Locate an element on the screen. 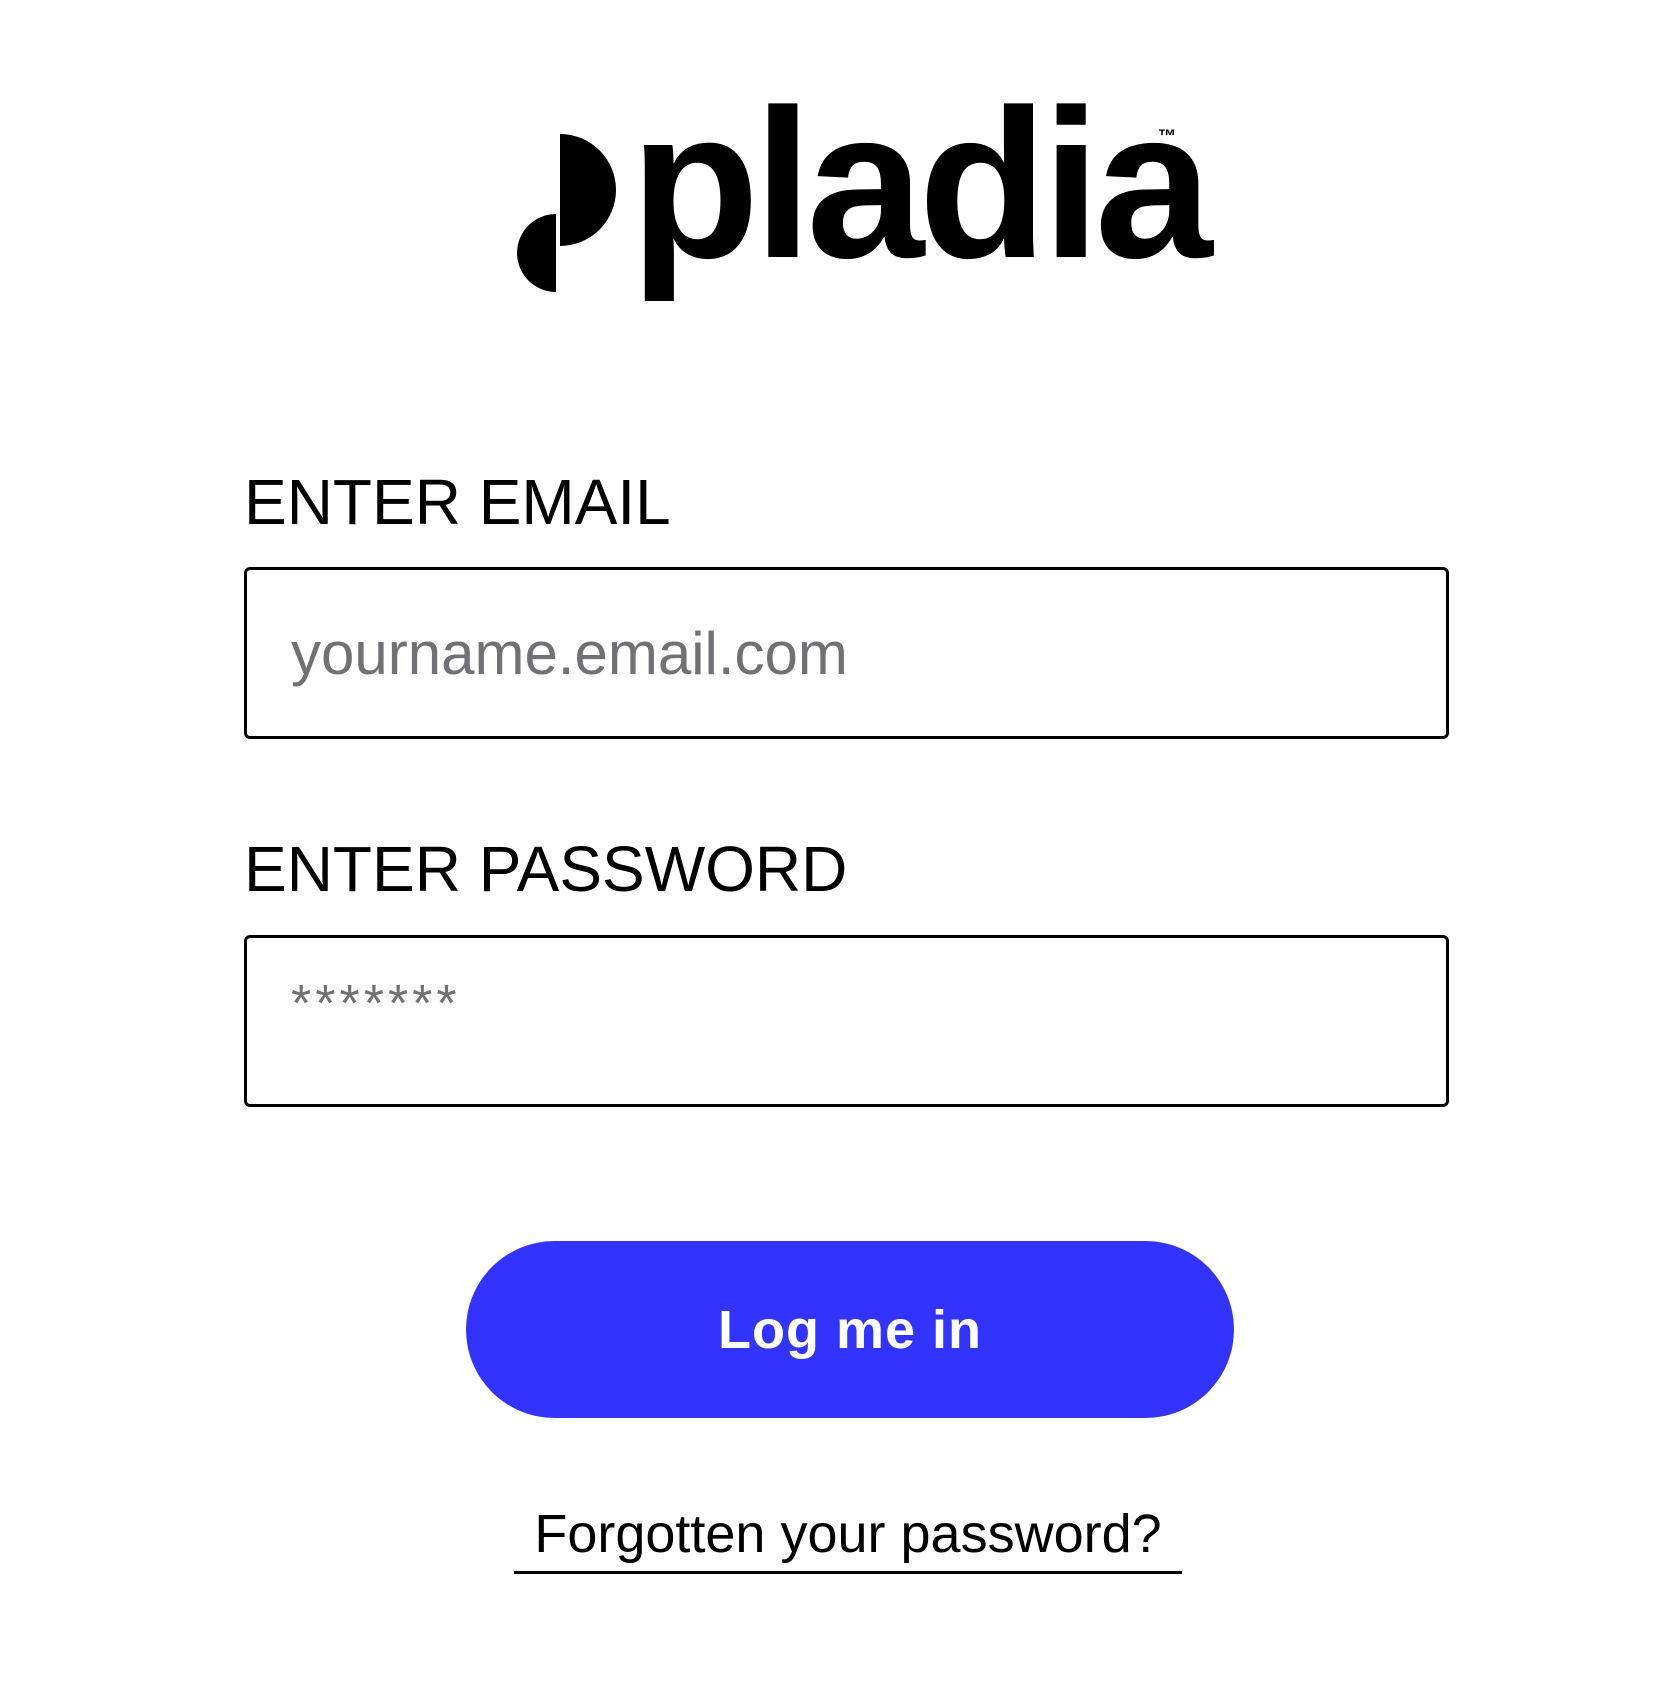 Image resolution: width=1680 pixels, height=1681 pixels. pladia-logo: pladia ™ is located at coordinates (862, 204).